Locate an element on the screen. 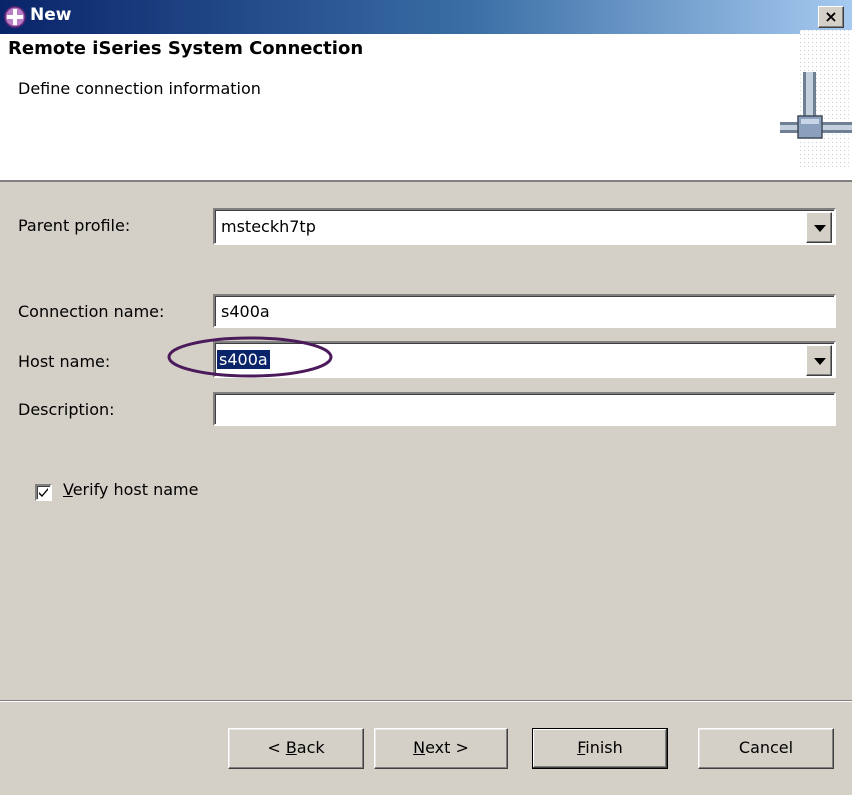 Image resolution: width=852 pixels, height=795 pixels. finish-button: Finish is located at coordinates (600, 748).